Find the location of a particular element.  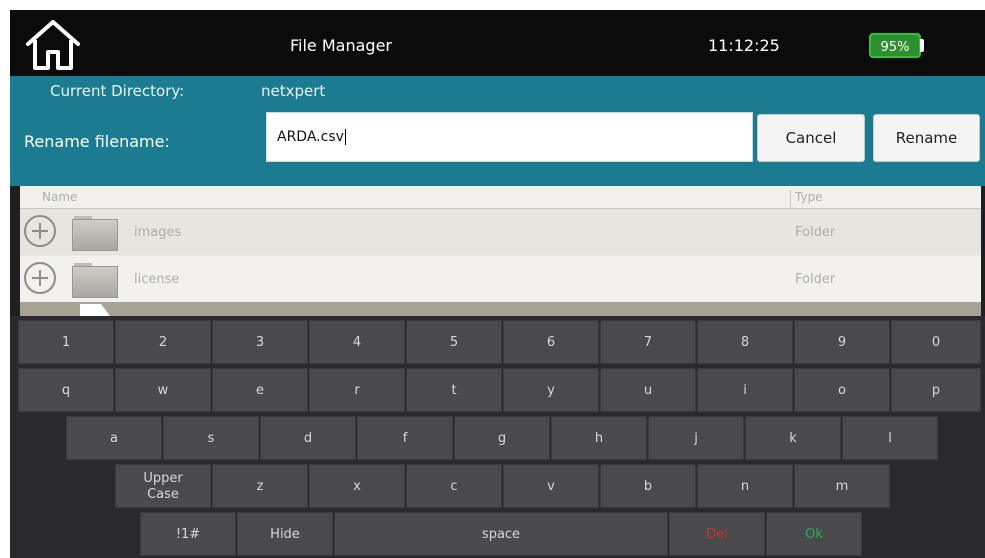

key-r: r is located at coordinates (357, 390).